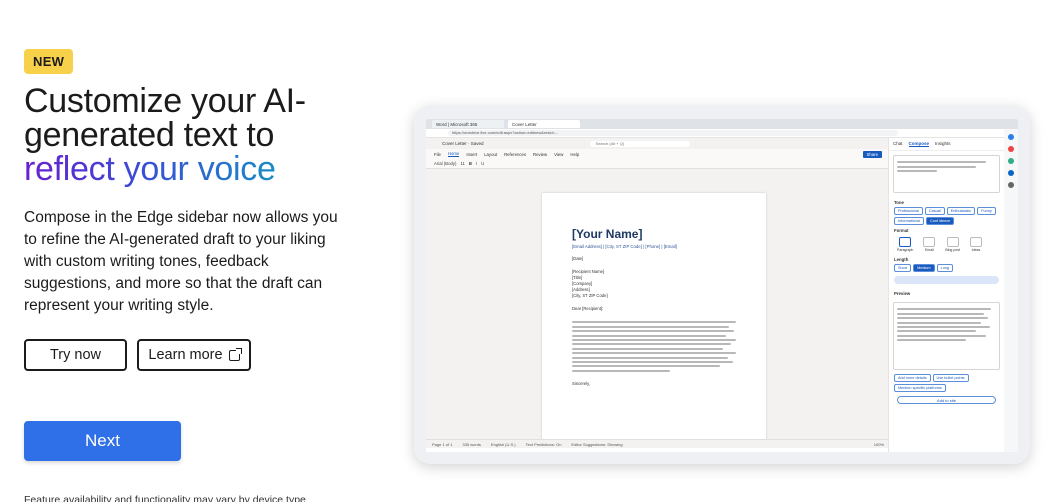 The height and width of the screenshot is (502, 1052). I want to click on blog-icon, so click(952, 242).